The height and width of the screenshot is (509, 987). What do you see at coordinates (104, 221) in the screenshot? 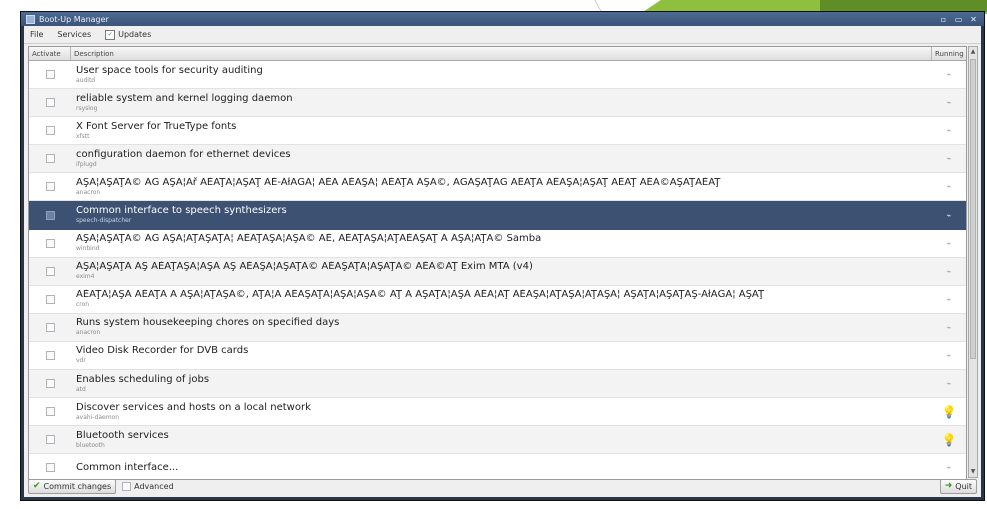
I see `service-name: speech-dispatcher` at bounding box center [104, 221].